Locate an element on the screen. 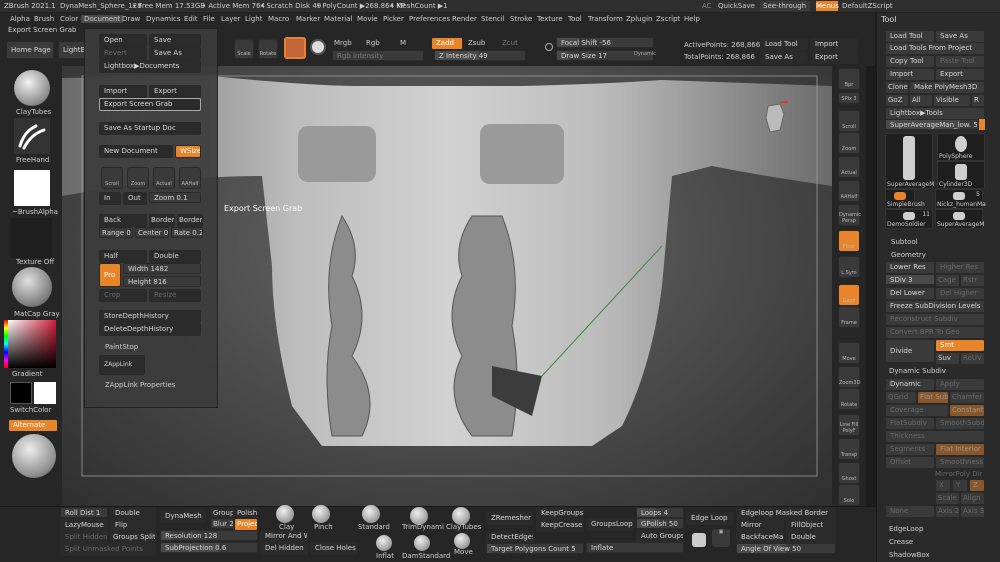 The width and height of the screenshot is (1000, 562). shelf-rotate-button: Rotate is located at coordinates (849, 399).